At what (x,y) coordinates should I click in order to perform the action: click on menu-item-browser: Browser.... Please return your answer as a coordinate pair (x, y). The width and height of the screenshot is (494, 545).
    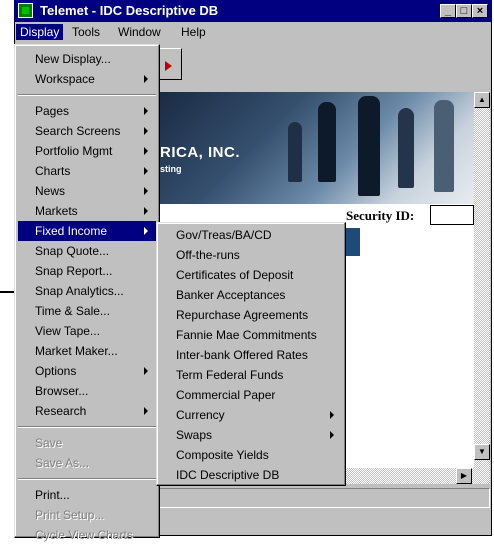
    Looking at the image, I should click on (87, 391).